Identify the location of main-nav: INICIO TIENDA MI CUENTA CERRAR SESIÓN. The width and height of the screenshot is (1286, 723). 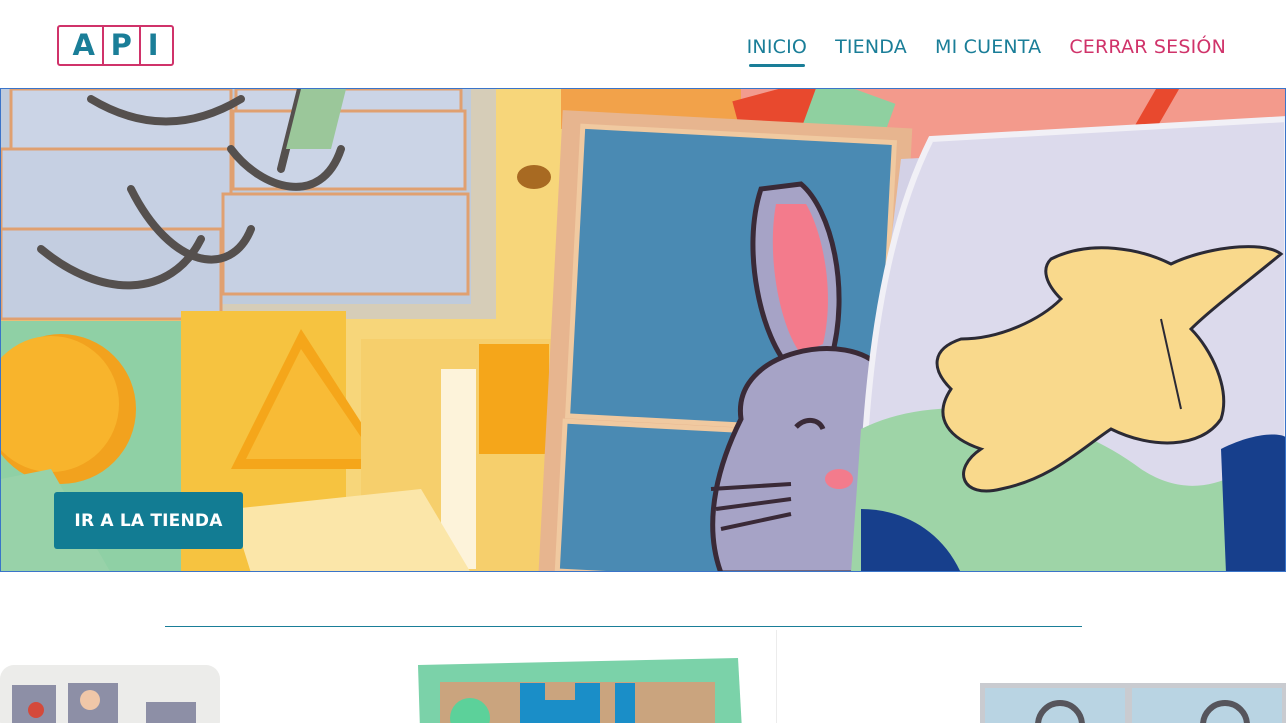
(986, 51).